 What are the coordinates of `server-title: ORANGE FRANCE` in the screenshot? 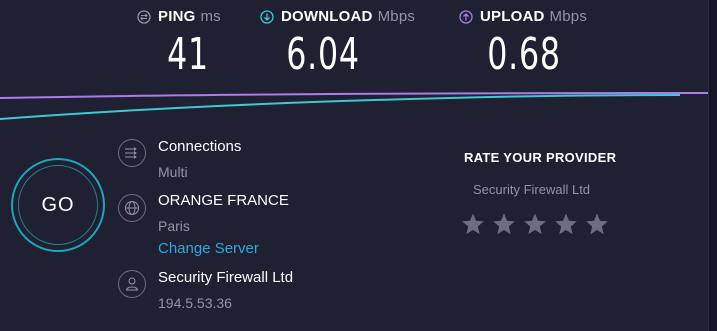 It's located at (223, 200).